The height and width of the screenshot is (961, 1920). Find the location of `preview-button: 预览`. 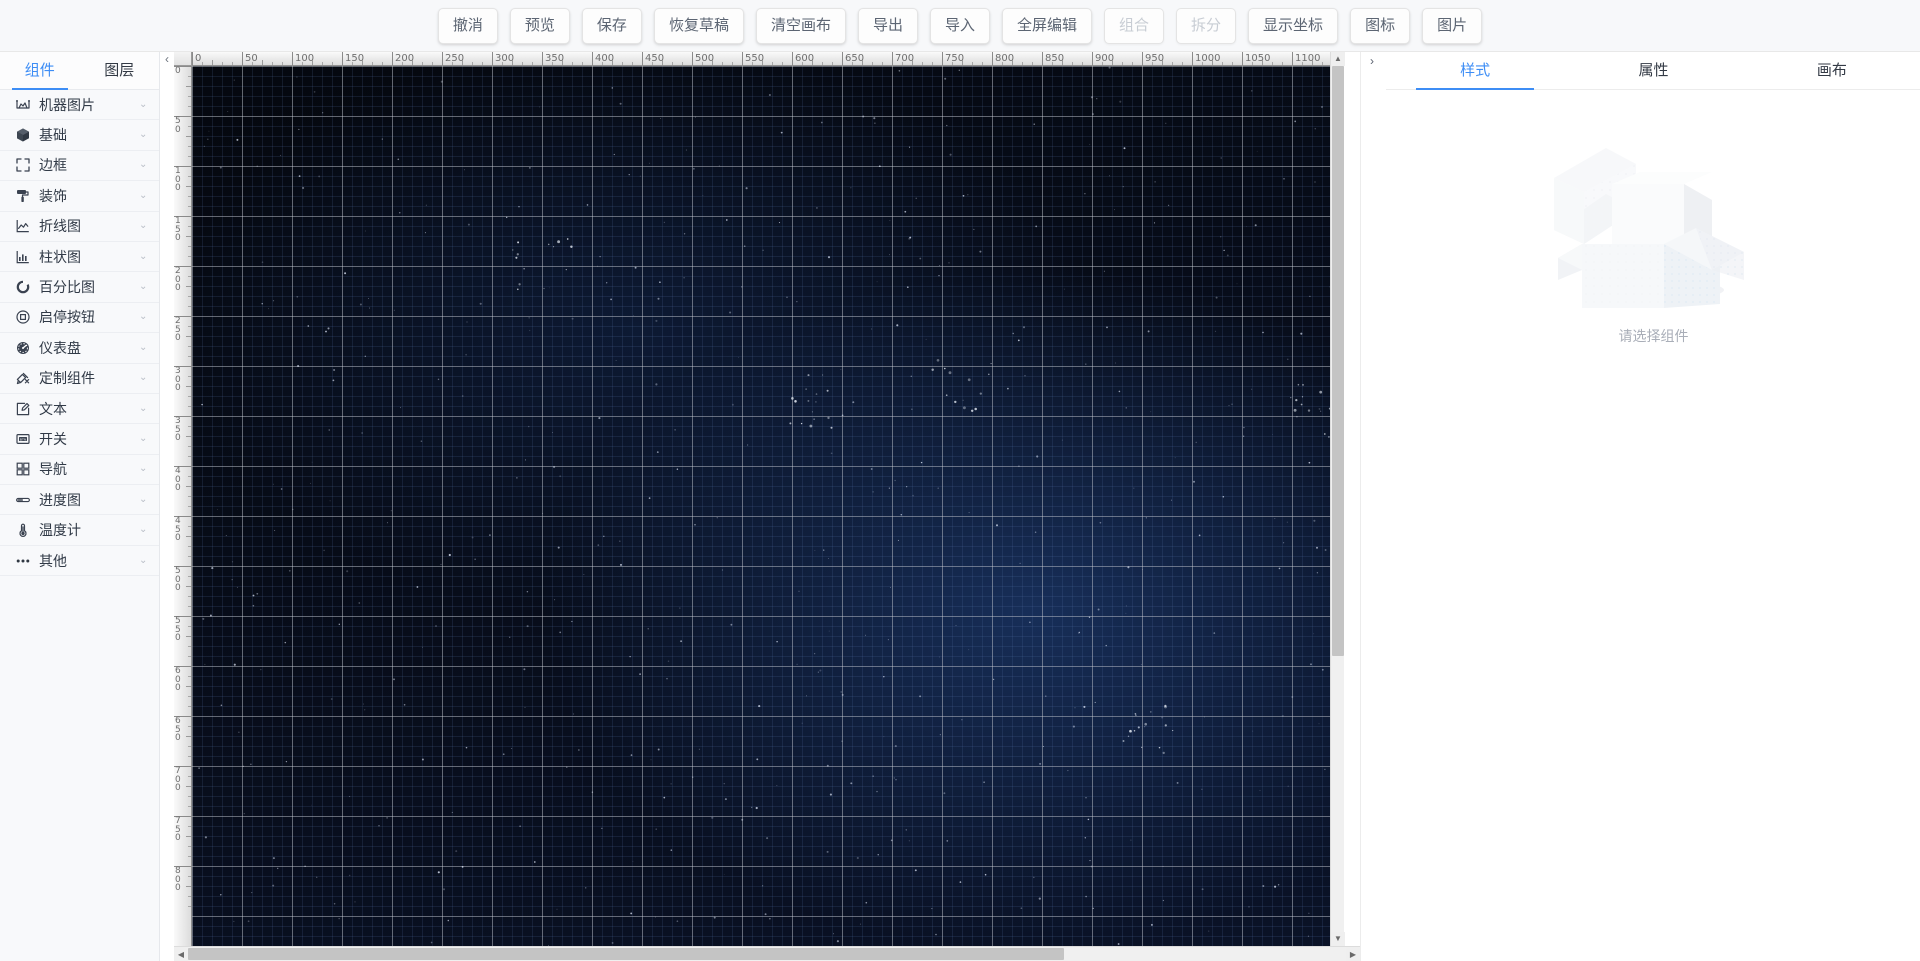

preview-button: 预览 is located at coordinates (539, 25).